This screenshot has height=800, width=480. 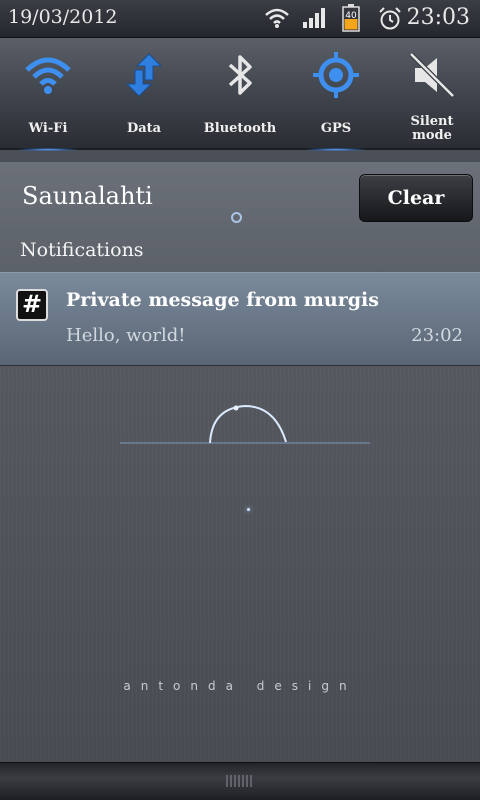 I want to click on quick-toggle-bar: Wi-Fi Data Bluetooth GPS Silent mode, so click(x=240, y=94).